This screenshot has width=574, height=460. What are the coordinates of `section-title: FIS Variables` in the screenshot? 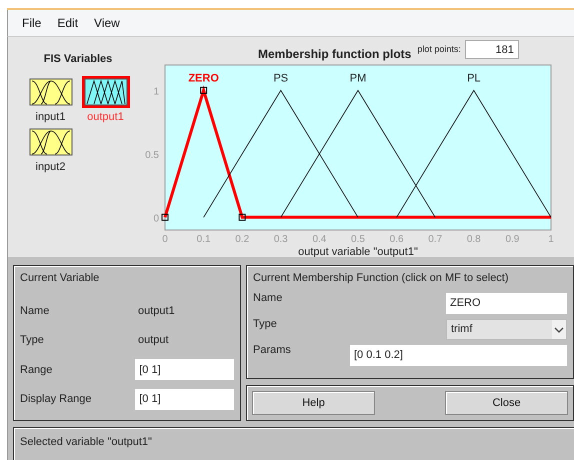 It's located at (78, 59).